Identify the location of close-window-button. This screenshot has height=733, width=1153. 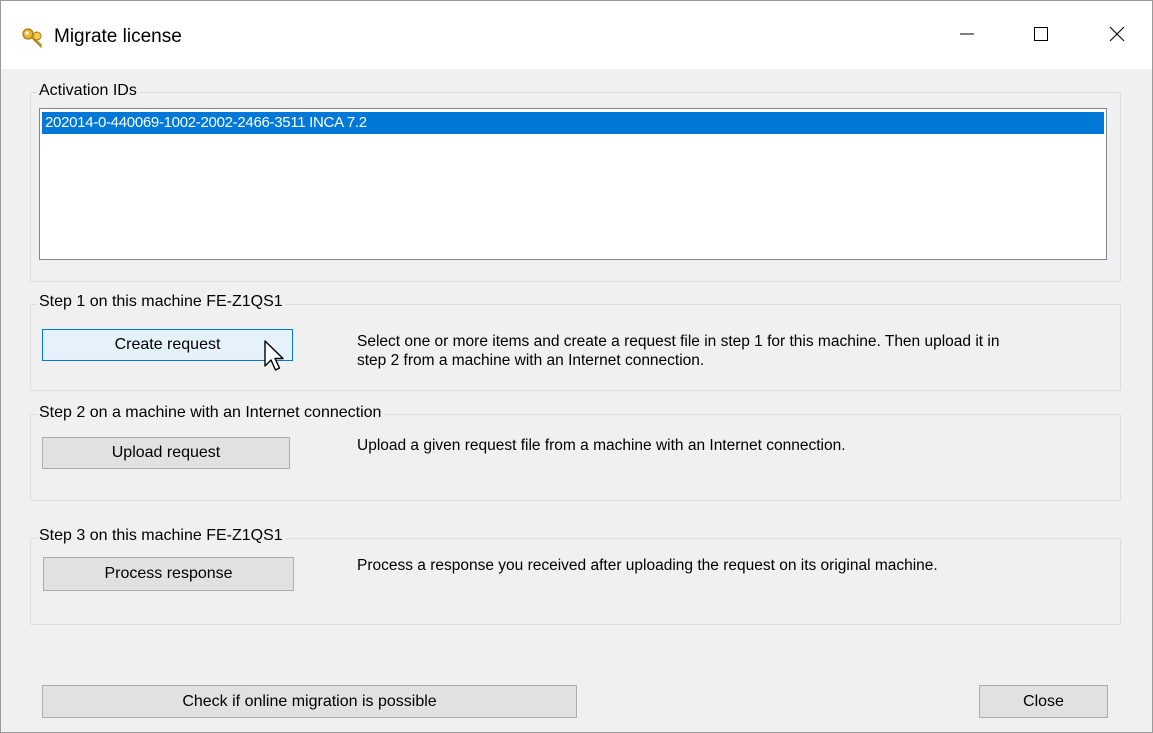
(1117, 36).